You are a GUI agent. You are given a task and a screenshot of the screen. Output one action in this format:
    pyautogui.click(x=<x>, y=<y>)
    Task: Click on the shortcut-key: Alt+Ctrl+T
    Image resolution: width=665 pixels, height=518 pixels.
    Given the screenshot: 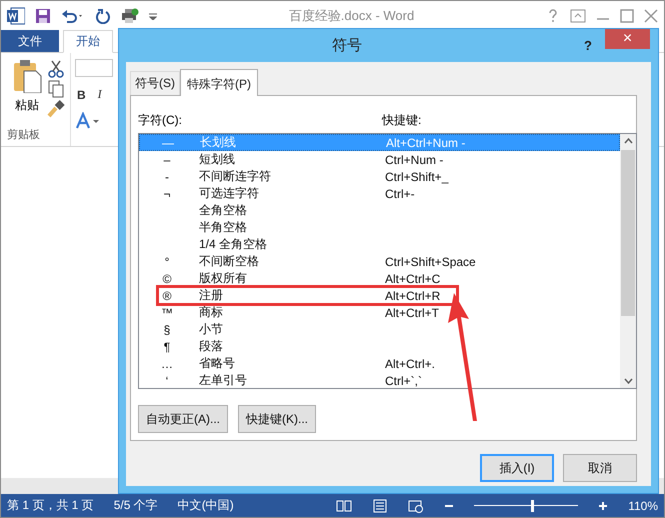 What is the action you would take?
    pyautogui.click(x=412, y=313)
    